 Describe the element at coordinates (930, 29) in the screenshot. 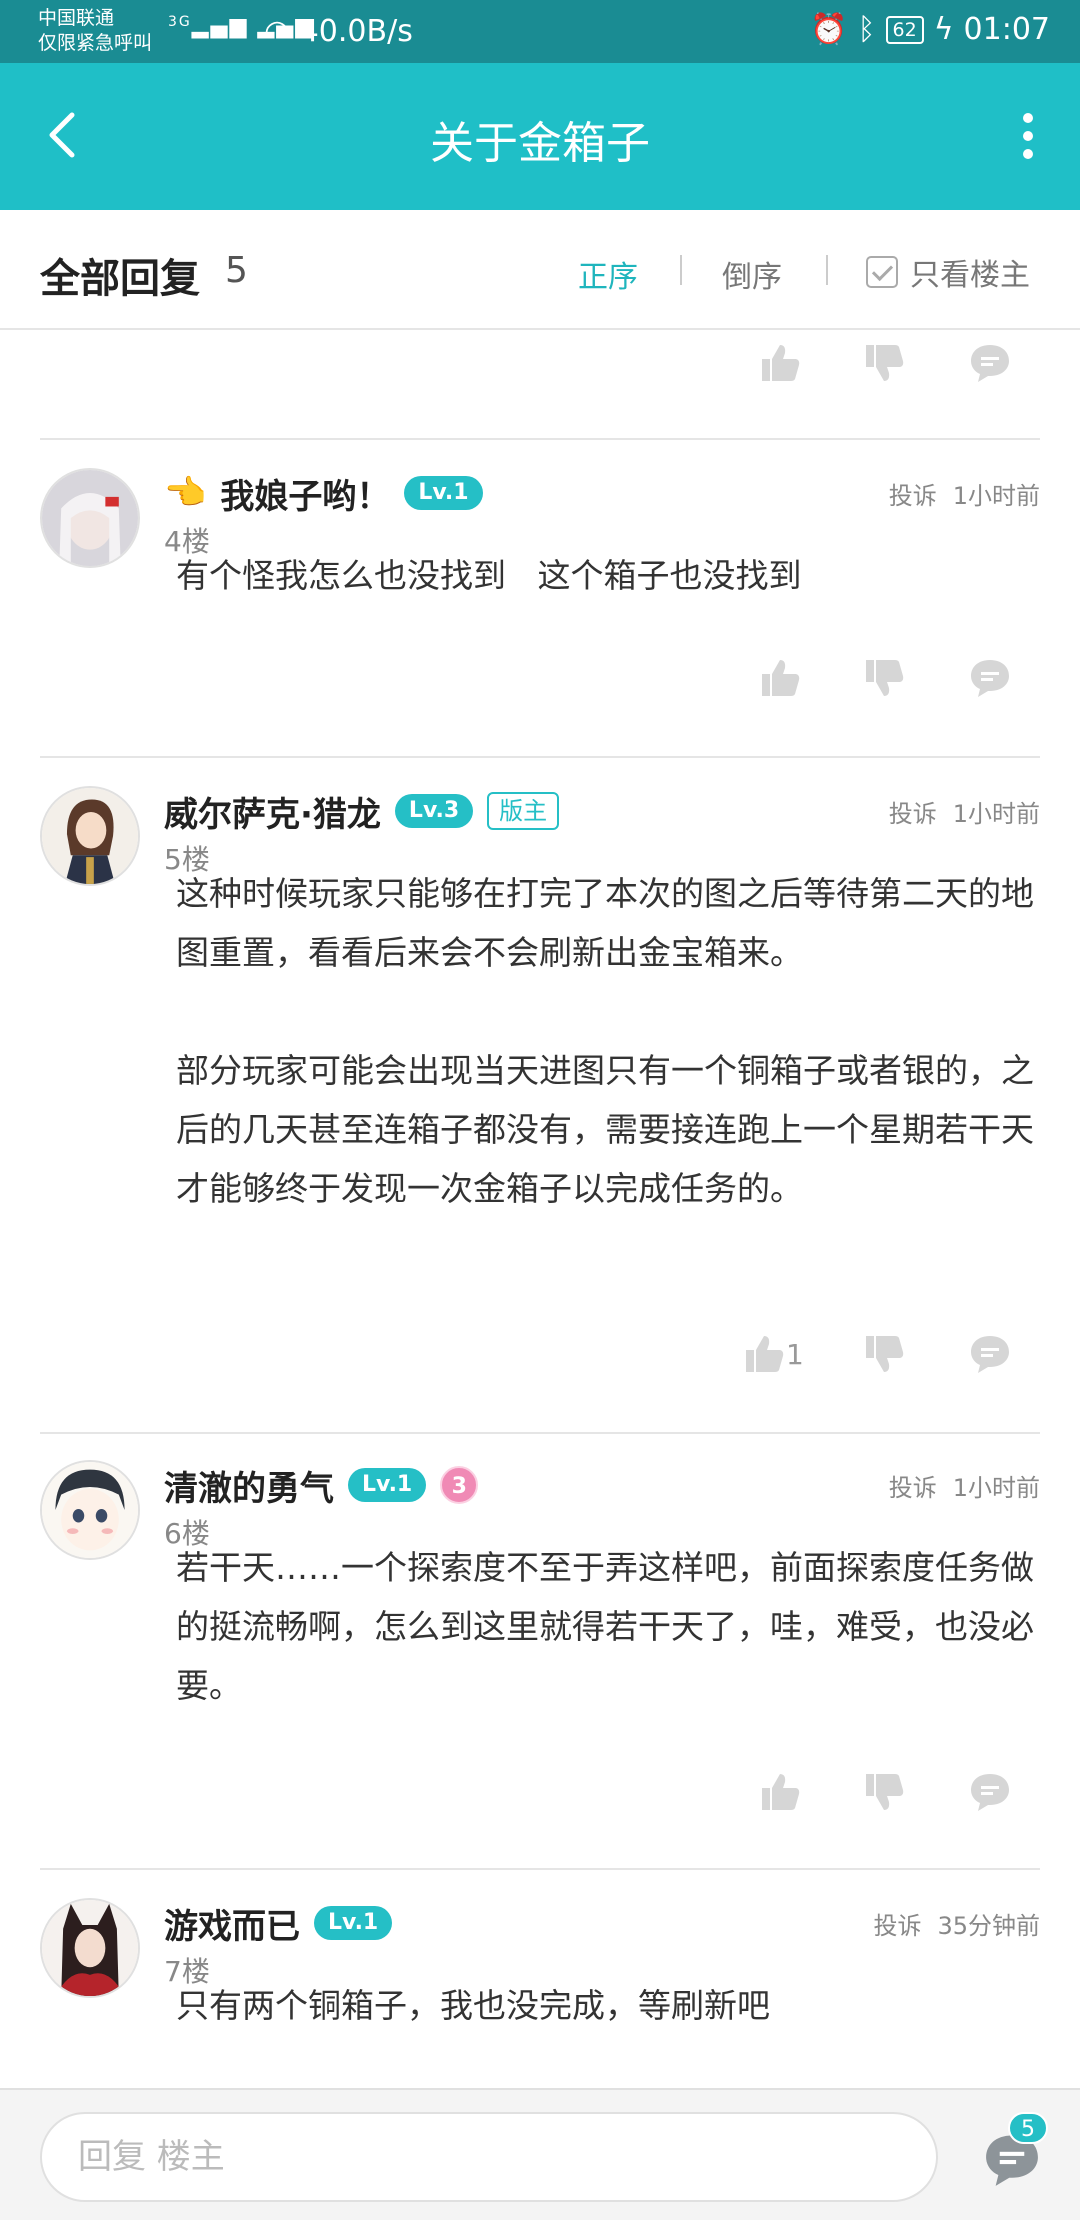

I see `status-right: ⏰ ᛒ 62 ϟ 01:07` at that location.